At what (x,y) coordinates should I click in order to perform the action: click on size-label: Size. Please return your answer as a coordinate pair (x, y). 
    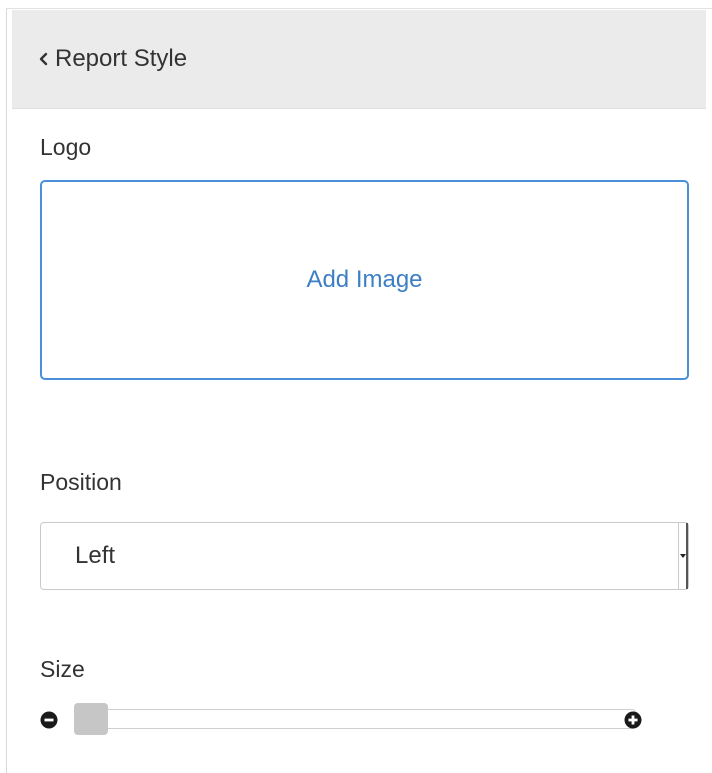
    Looking at the image, I should click on (62, 669).